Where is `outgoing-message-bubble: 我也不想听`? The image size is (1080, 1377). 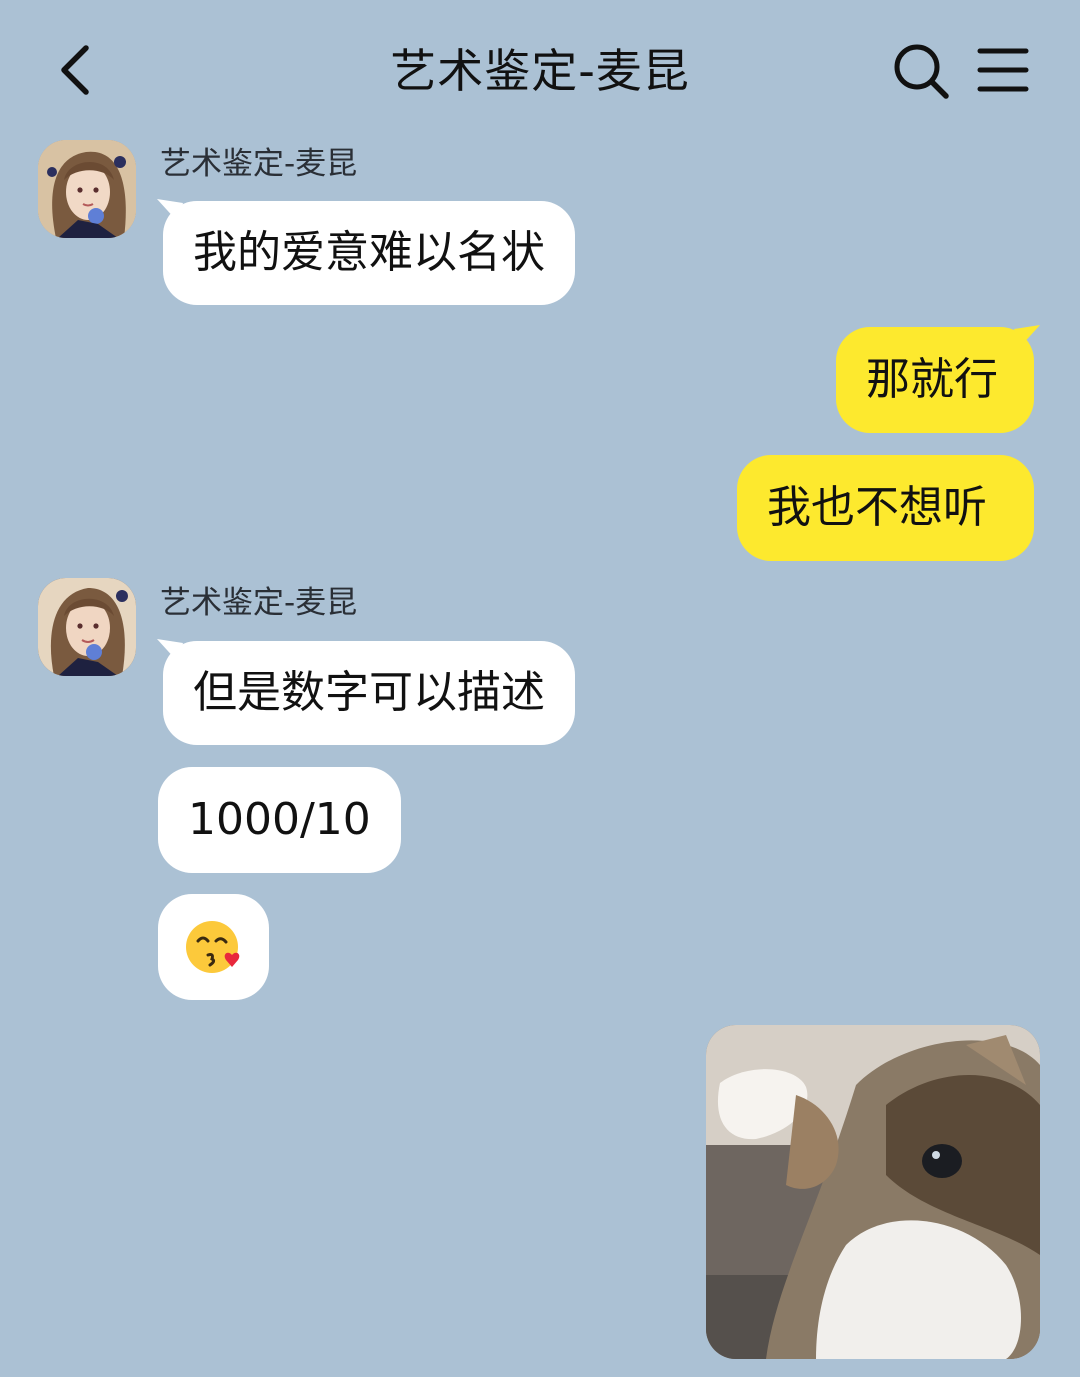
outgoing-message-bubble: 我也不想听 is located at coordinates (885, 508).